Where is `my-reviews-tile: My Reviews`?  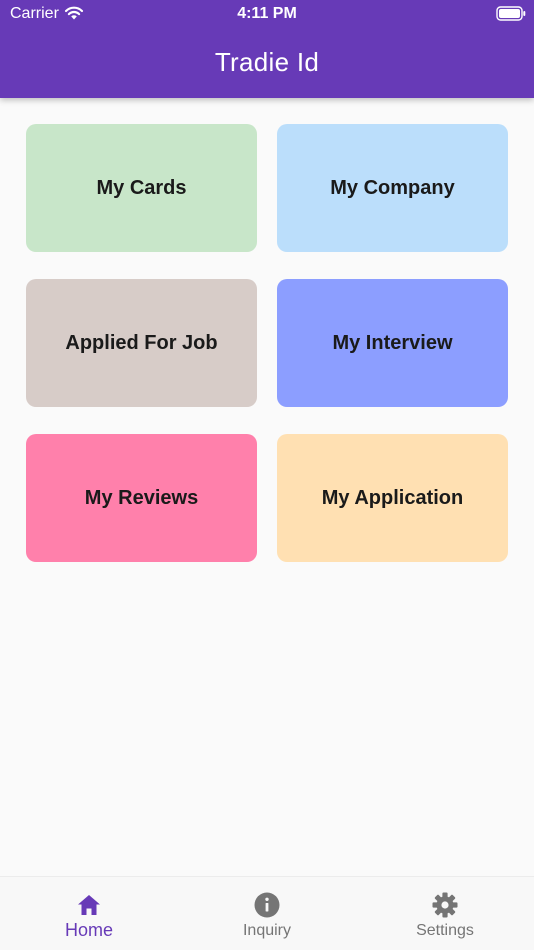 my-reviews-tile: My Reviews is located at coordinates (141, 498).